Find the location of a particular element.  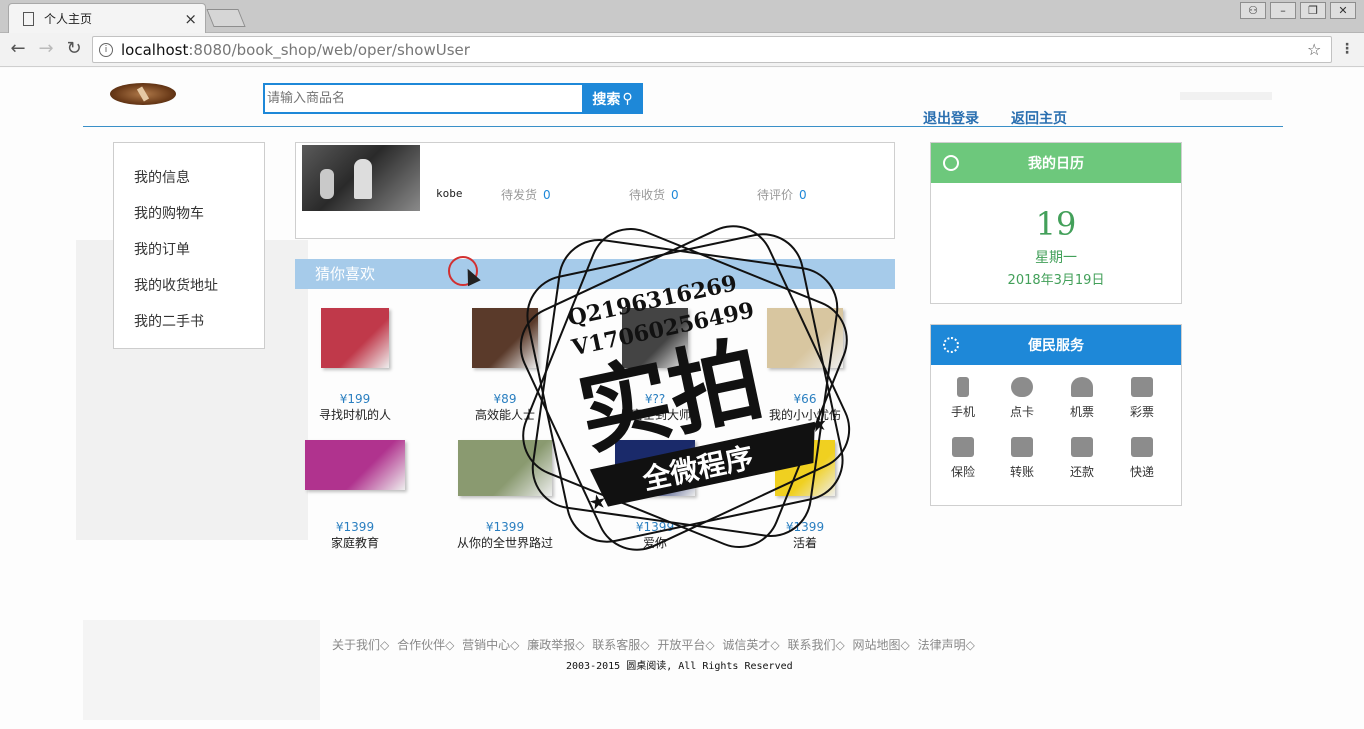

product-card: ¥1399 爱你 is located at coordinates (655, 495).